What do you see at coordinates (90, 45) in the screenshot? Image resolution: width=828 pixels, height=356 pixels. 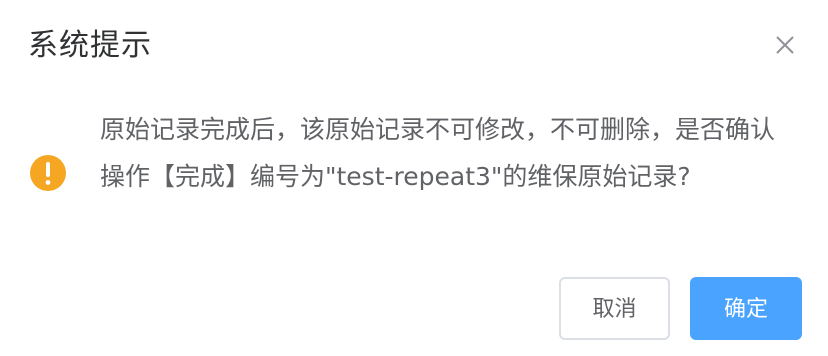 I see `dialog-title: 系统提示` at bounding box center [90, 45].